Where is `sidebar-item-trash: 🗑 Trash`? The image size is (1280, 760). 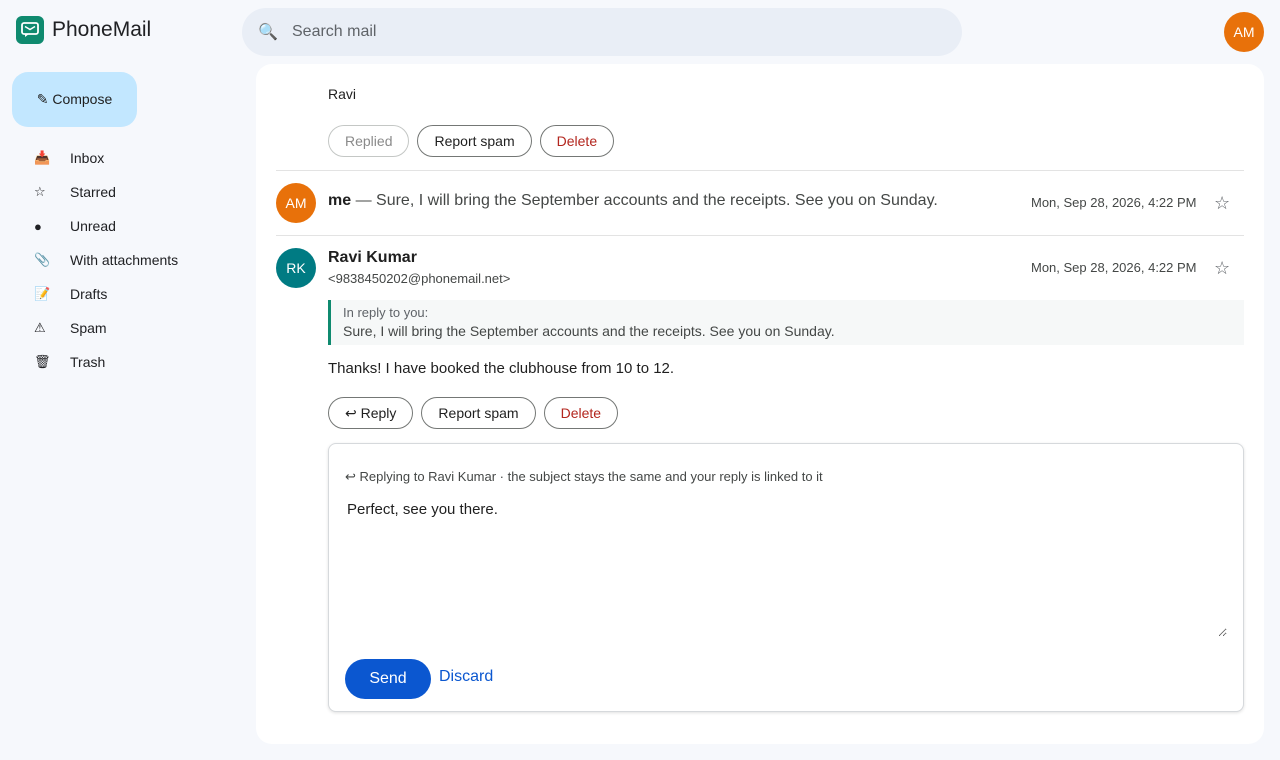
sidebar-item-trash: 🗑 Trash is located at coordinates (124, 362).